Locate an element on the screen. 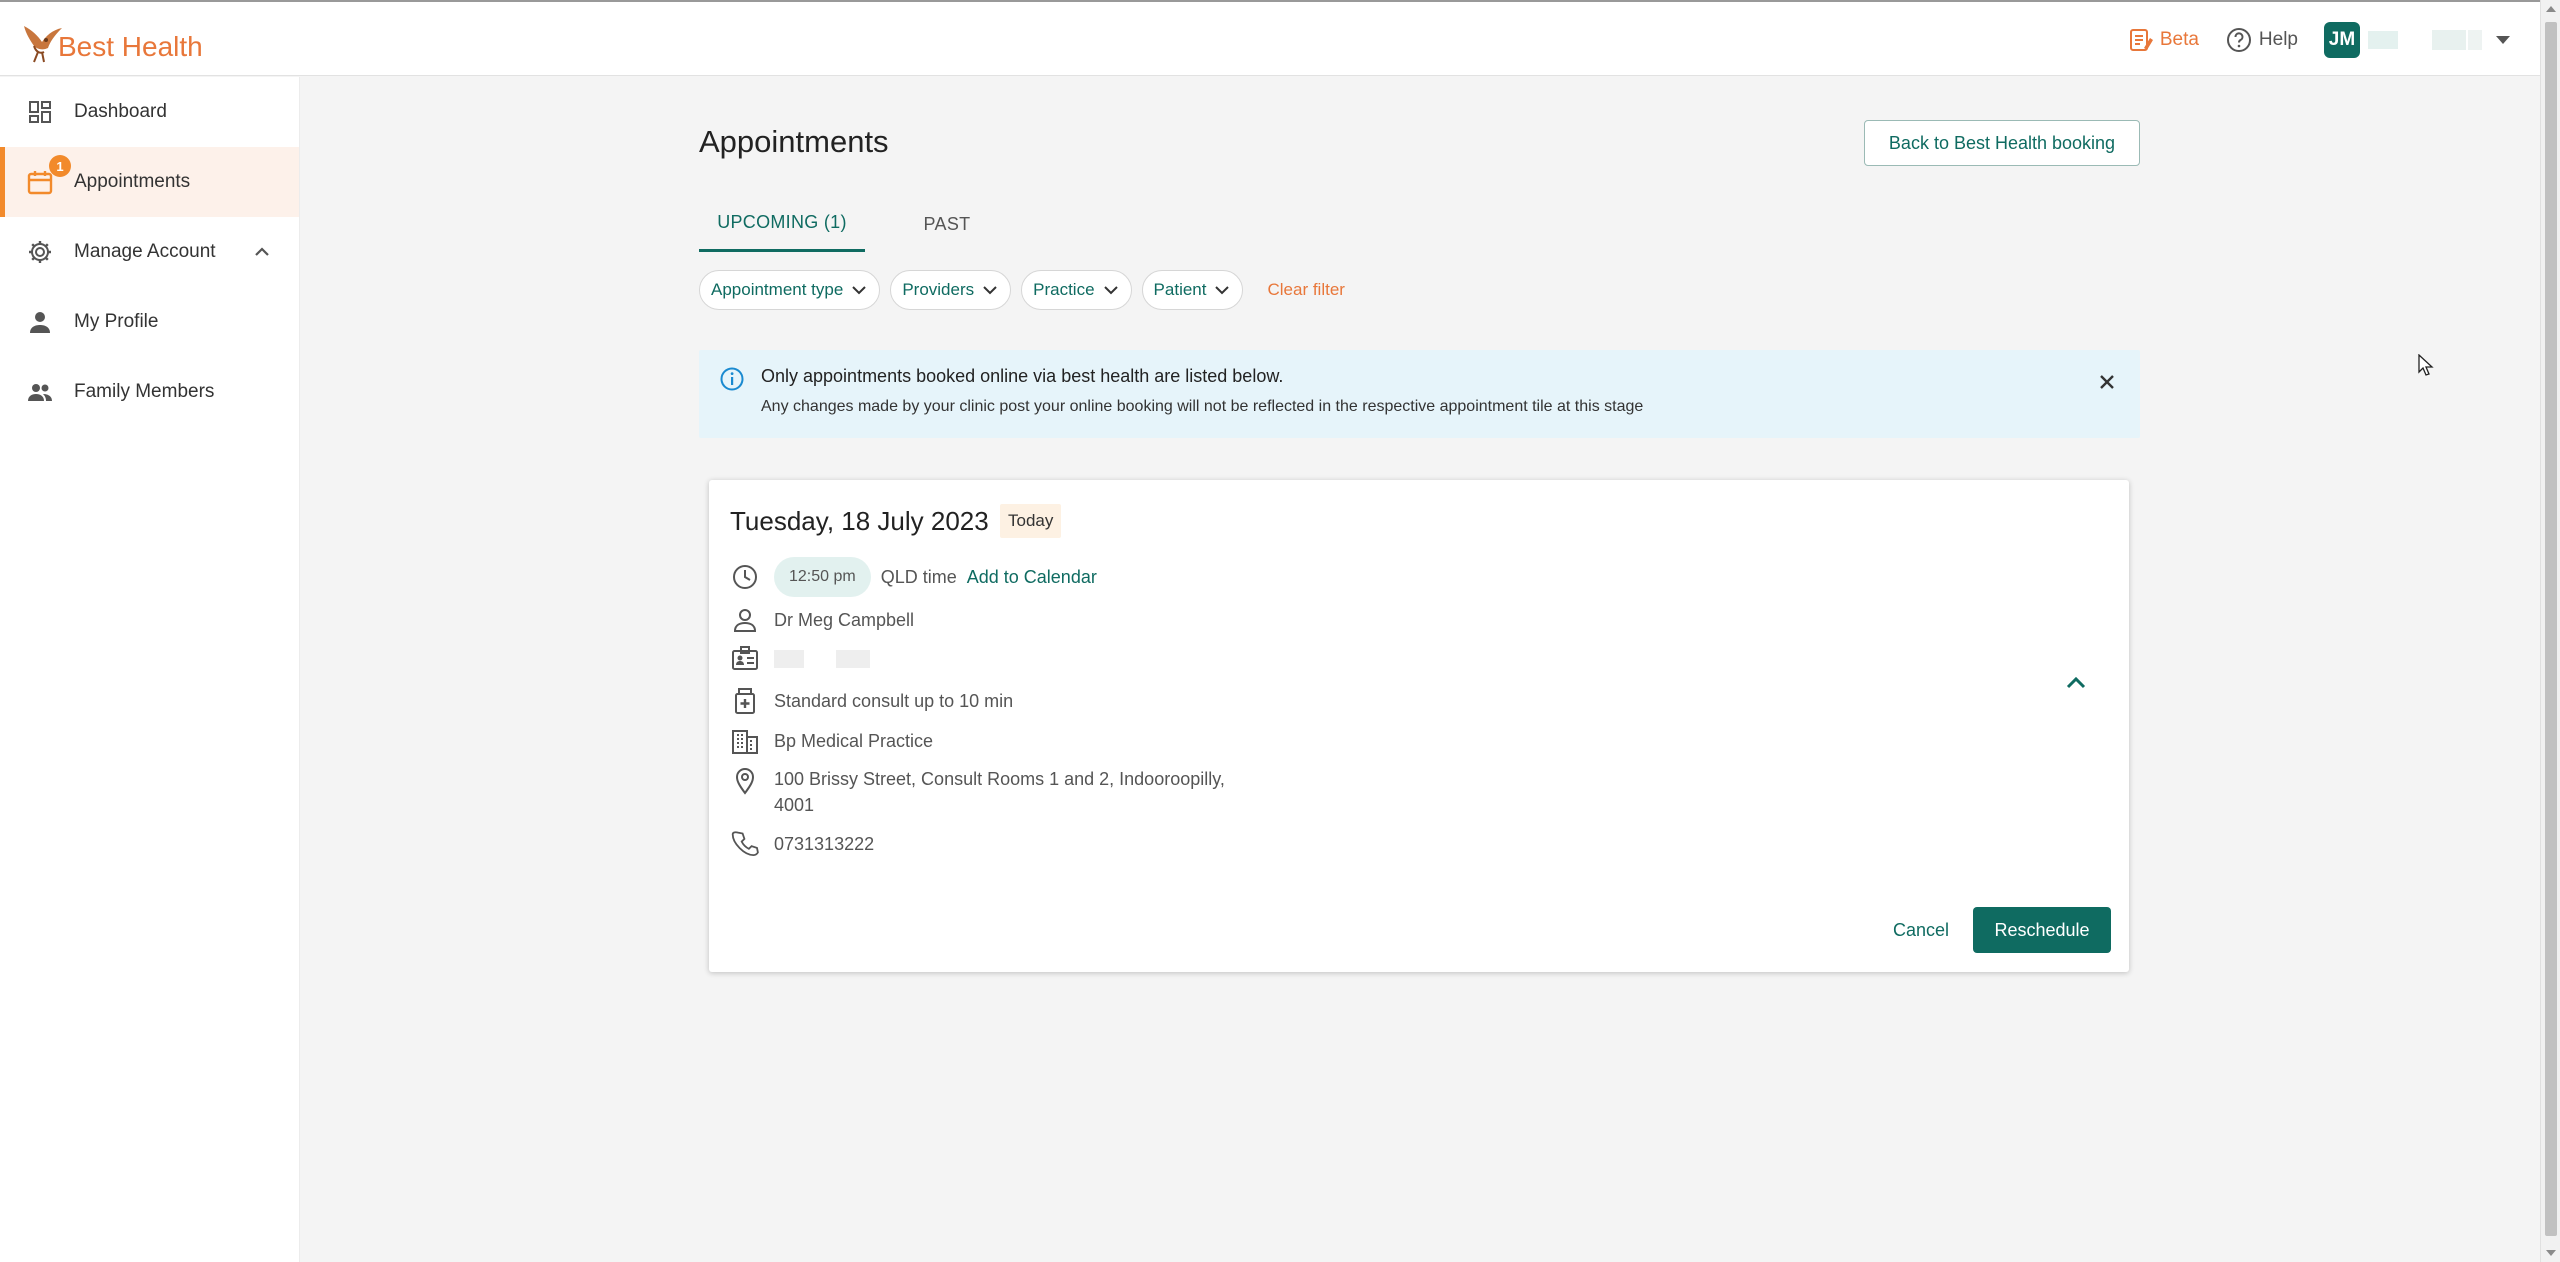  practice-row: Bp Medical Practice is located at coordinates (831, 741).